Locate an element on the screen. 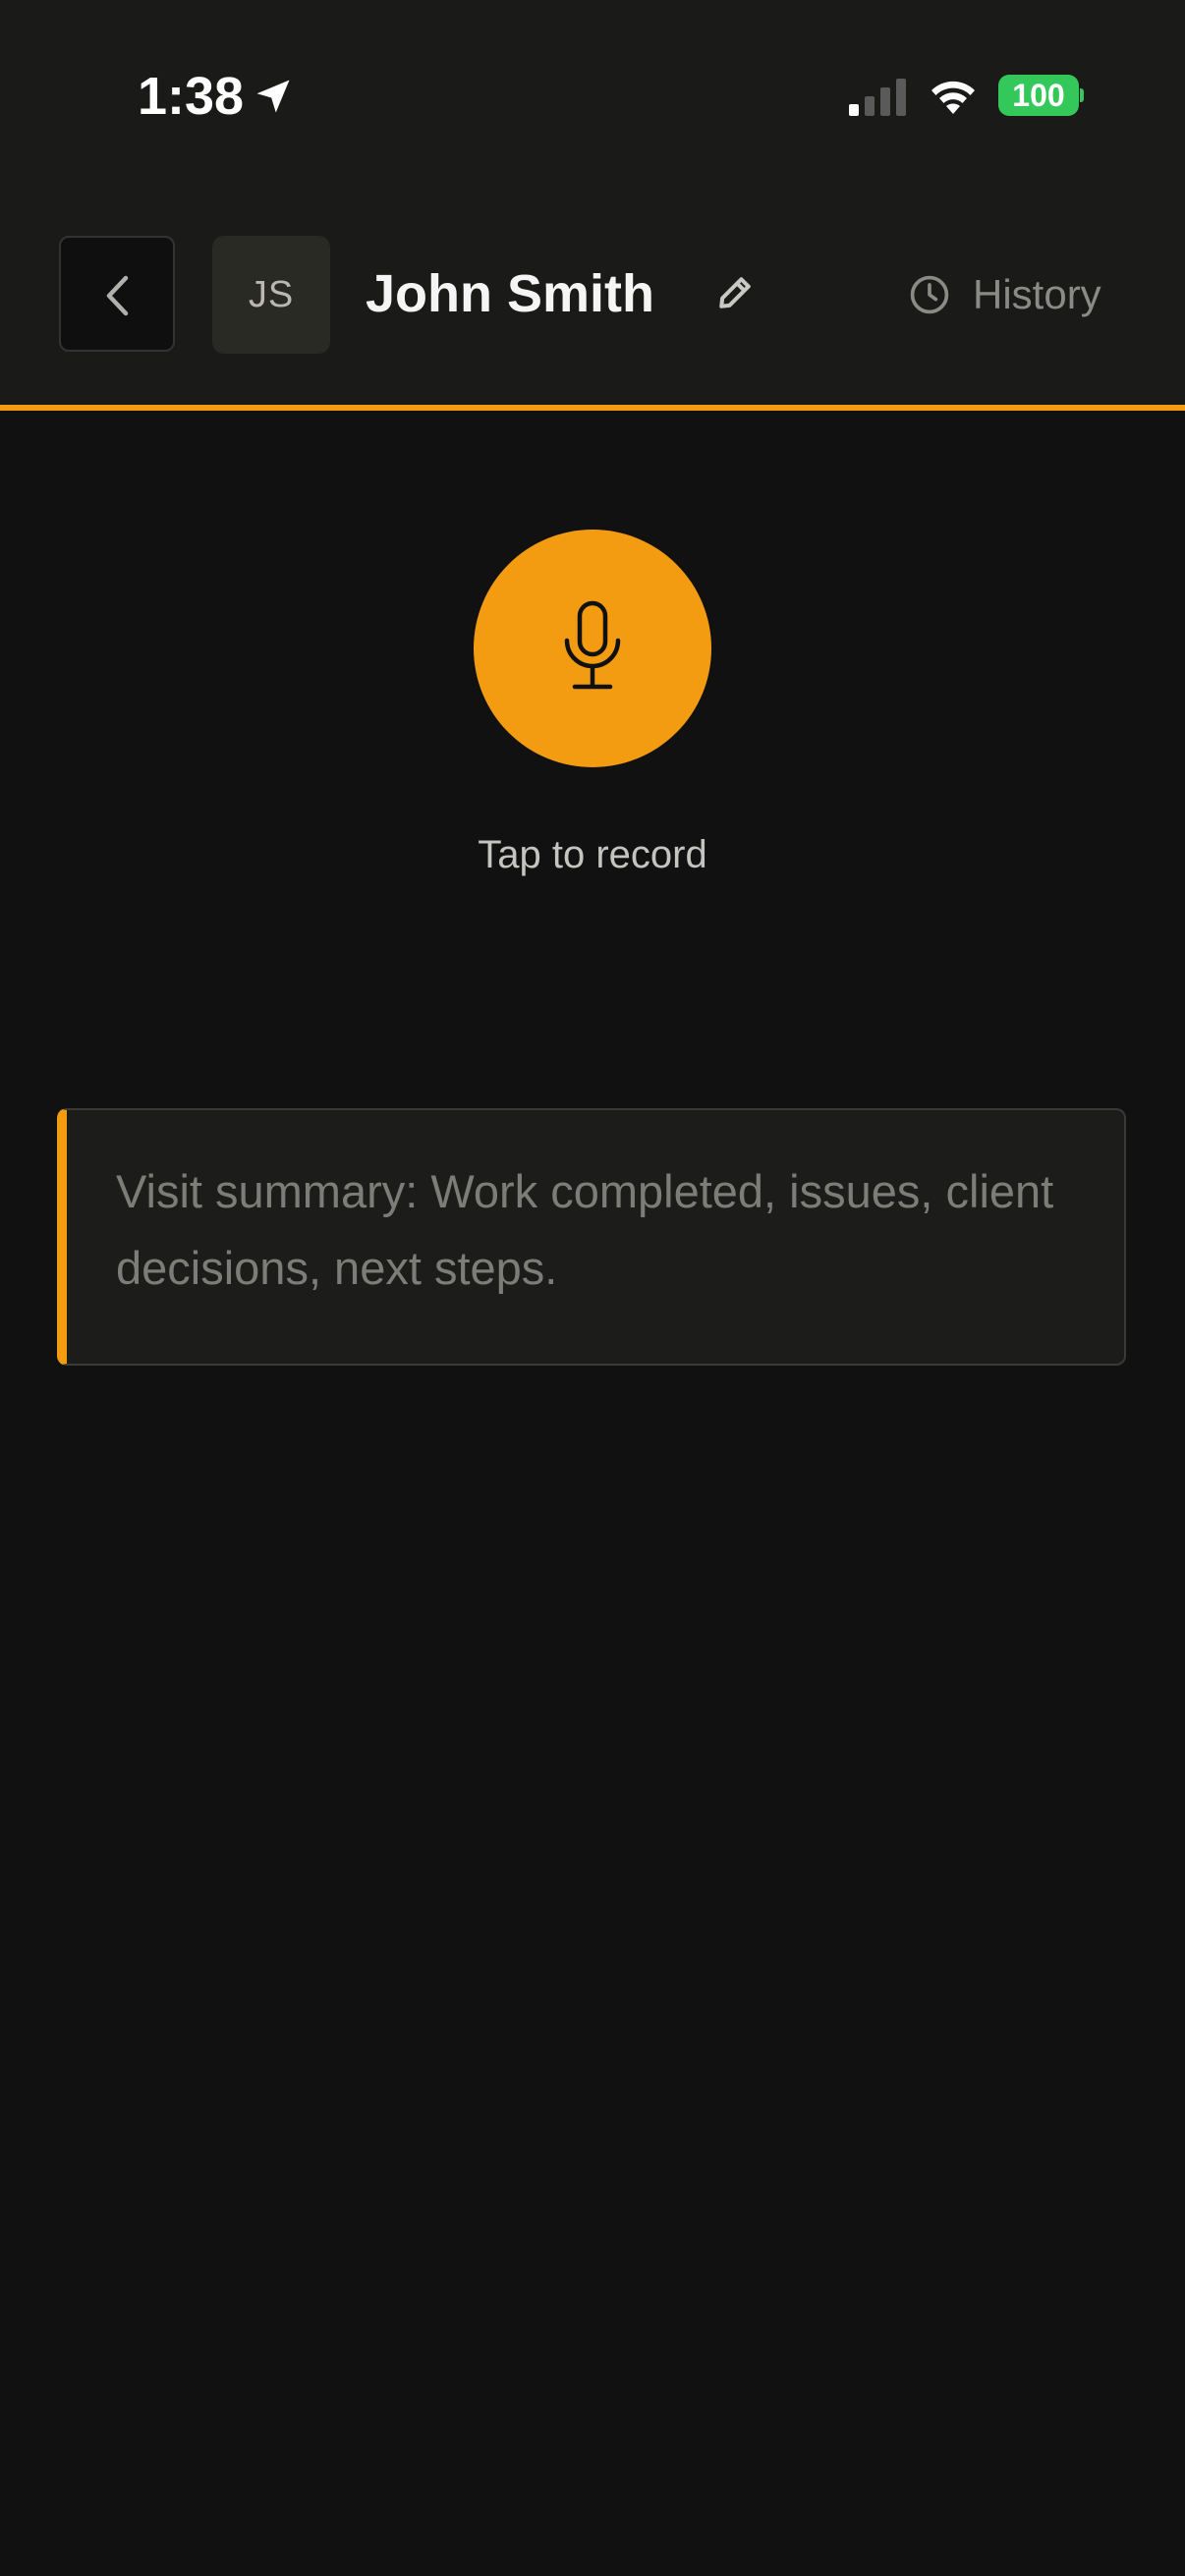  history-button: History is located at coordinates (1016, 294).